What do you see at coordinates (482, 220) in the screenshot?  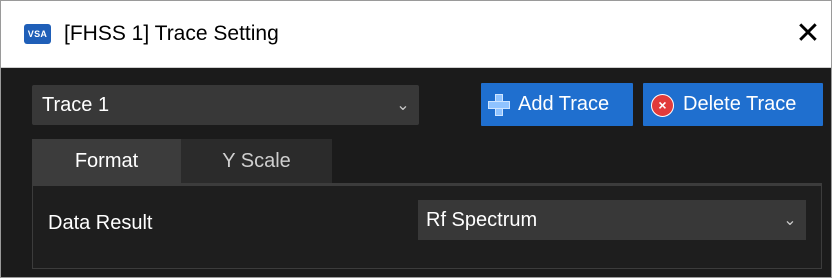 I see `data-result-value: Rf Spectrum` at bounding box center [482, 220].